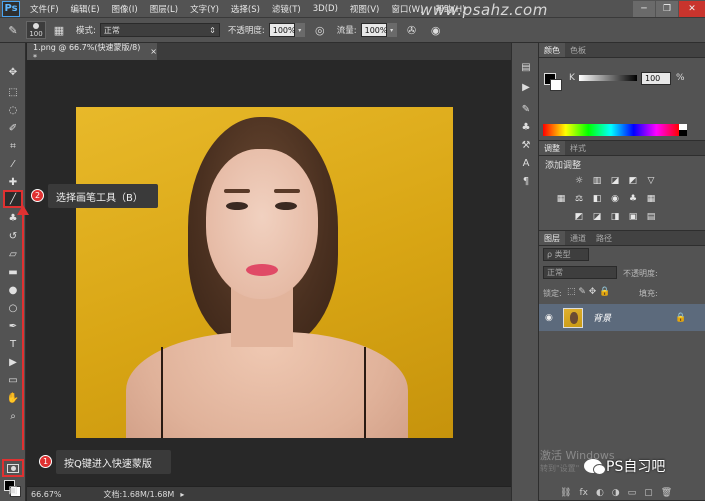  I want to click on lock-icons: ⬚ ✎ ✥ 🔒, so click(588, 292).